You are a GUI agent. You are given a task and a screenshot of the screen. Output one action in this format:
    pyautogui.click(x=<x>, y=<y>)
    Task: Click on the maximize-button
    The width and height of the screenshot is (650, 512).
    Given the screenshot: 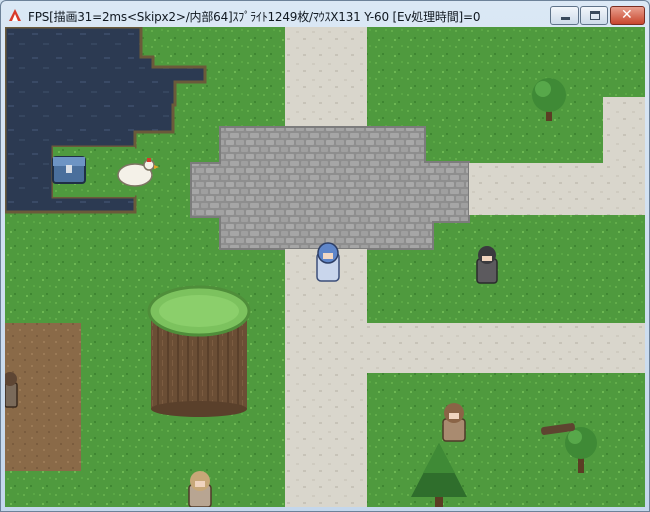 What is the action you would take?
    pyautogui.click(x=594, y=15)
    